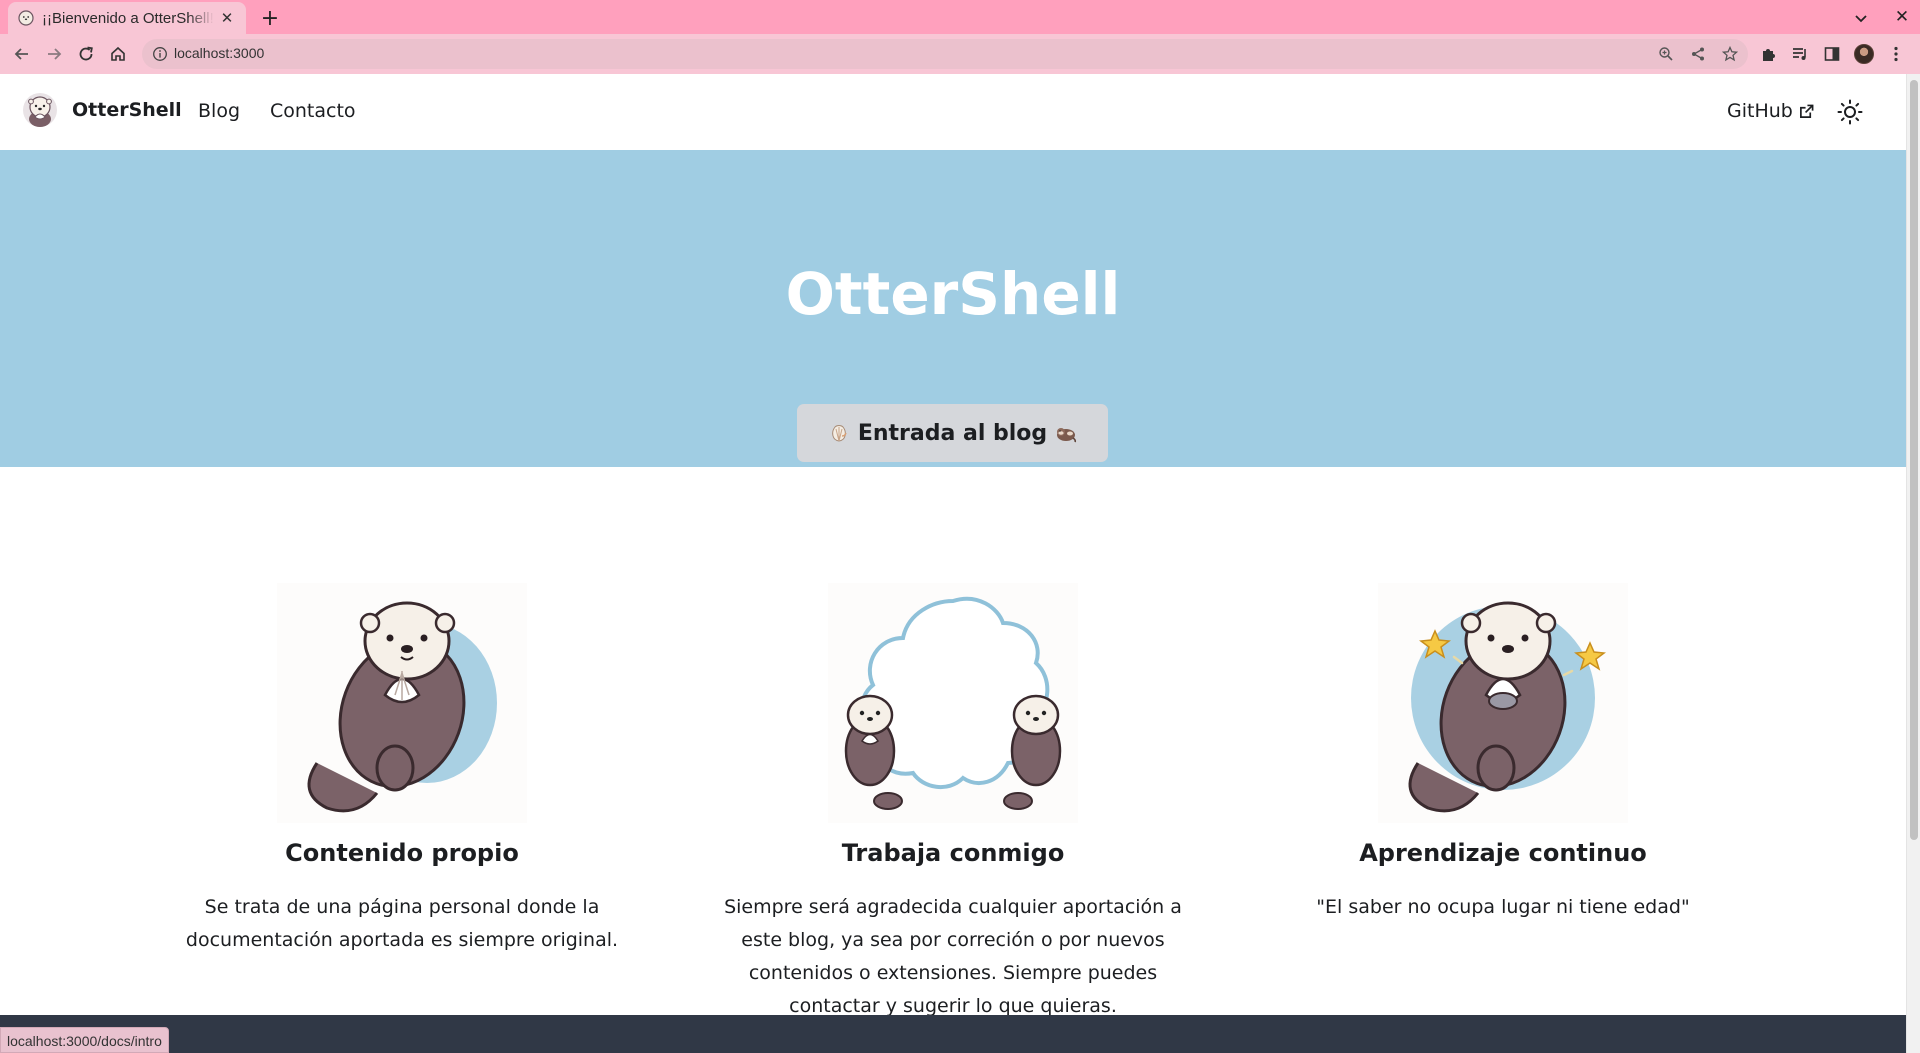 The image size is (1920, 1053). What do you see at coordinates (1832, 54) in the screenshot?
I see `side-panel-icon` at bounding box center [1832, 54].